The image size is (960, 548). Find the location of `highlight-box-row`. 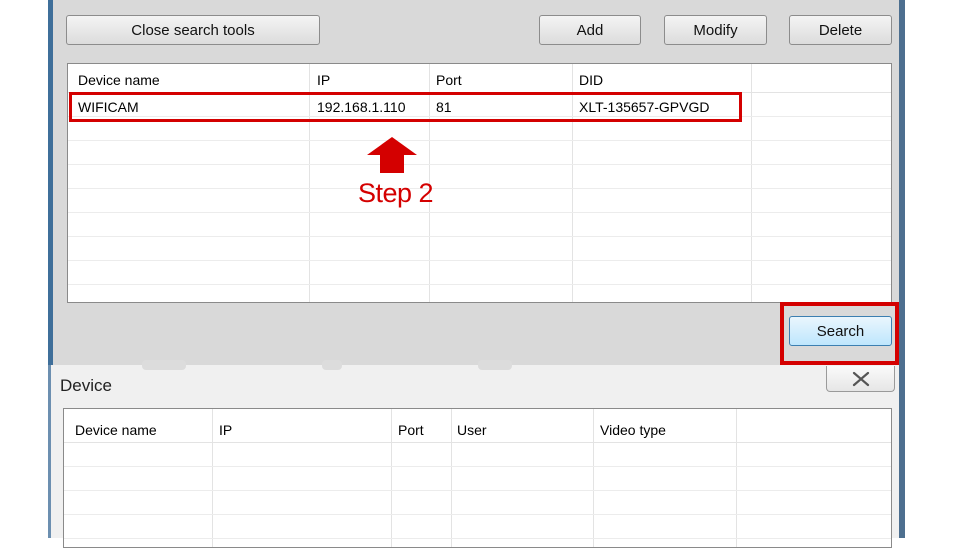

highlight-box-row is located at coordinates (405, 107).